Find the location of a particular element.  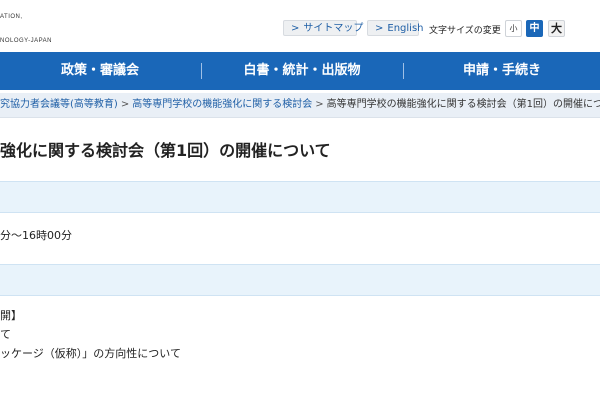

font-size-label: 文字サイズの変更 is located at coordinates (465, 31).